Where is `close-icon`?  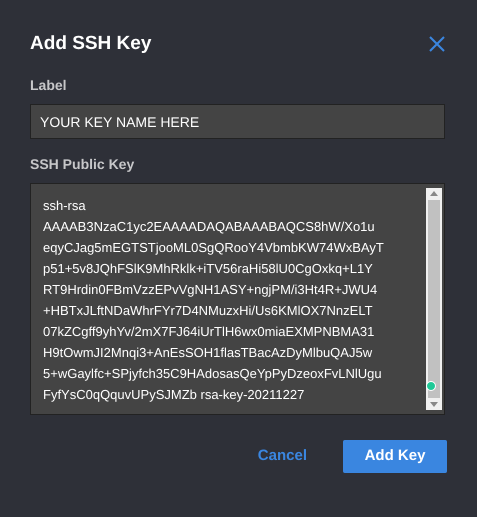
close-icon is located at coordinates (437, 44).